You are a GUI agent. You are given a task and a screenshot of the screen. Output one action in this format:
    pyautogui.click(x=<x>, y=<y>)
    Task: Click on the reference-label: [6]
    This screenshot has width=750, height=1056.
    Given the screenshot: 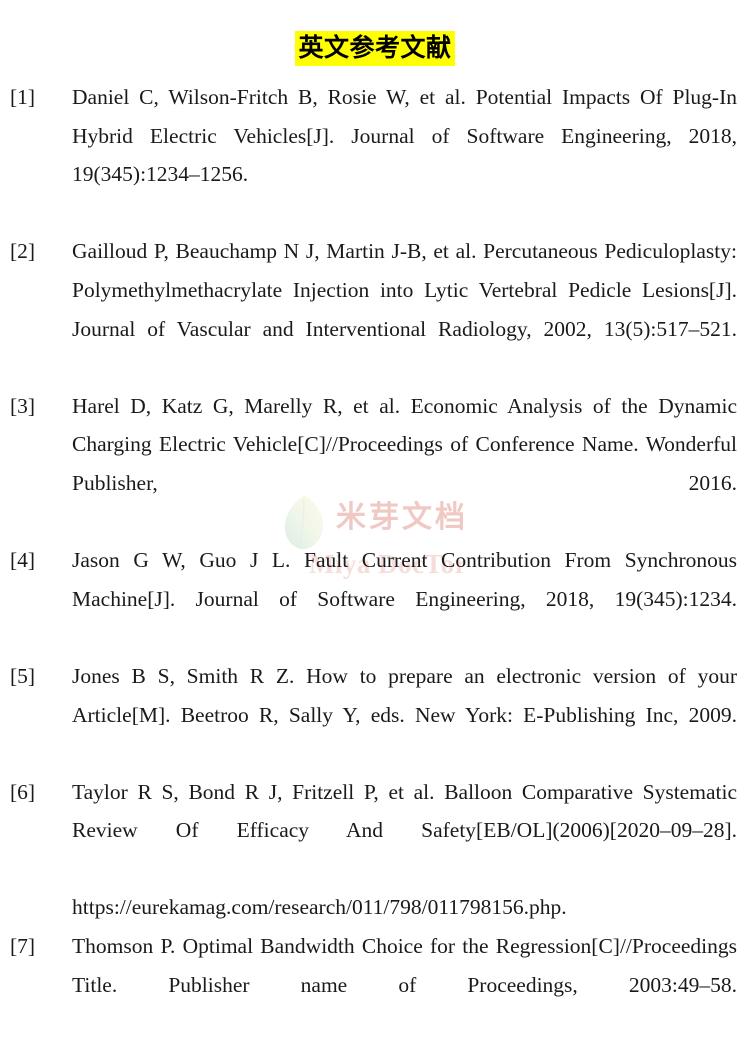 What is the action you would take?
    pyautogui.click(x=23, y=791)
    